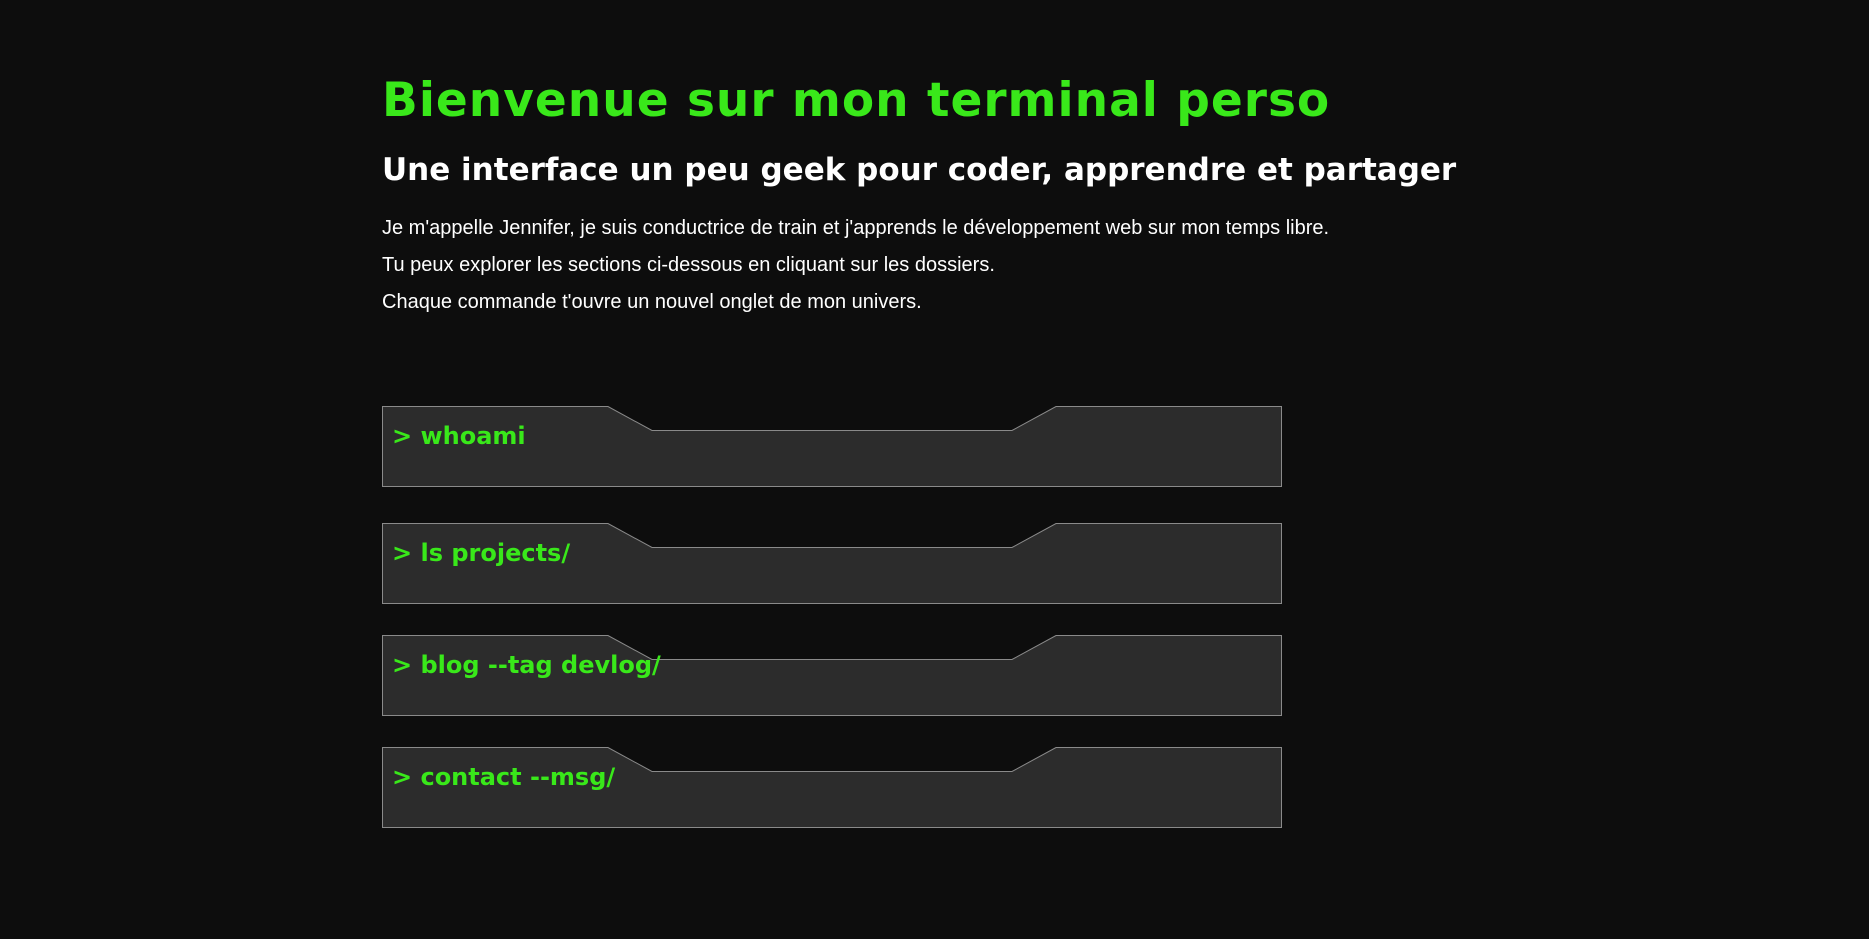 The height and width of the screenshot is (939, 1869). I want to click on folder-ls-projects: > ls projects/, so click(832, 563).